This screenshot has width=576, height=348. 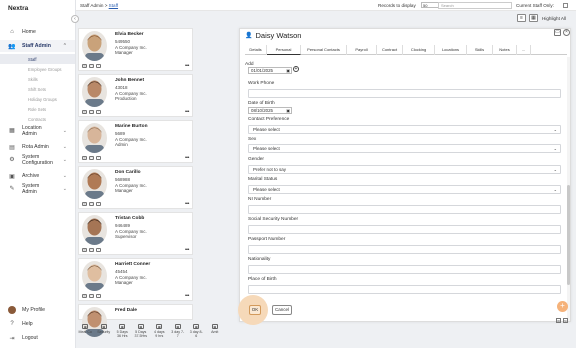 What do you see at coordinates (404, 229) in the screenshot?
I see `ssn-field` at bounding box center [404, 229].